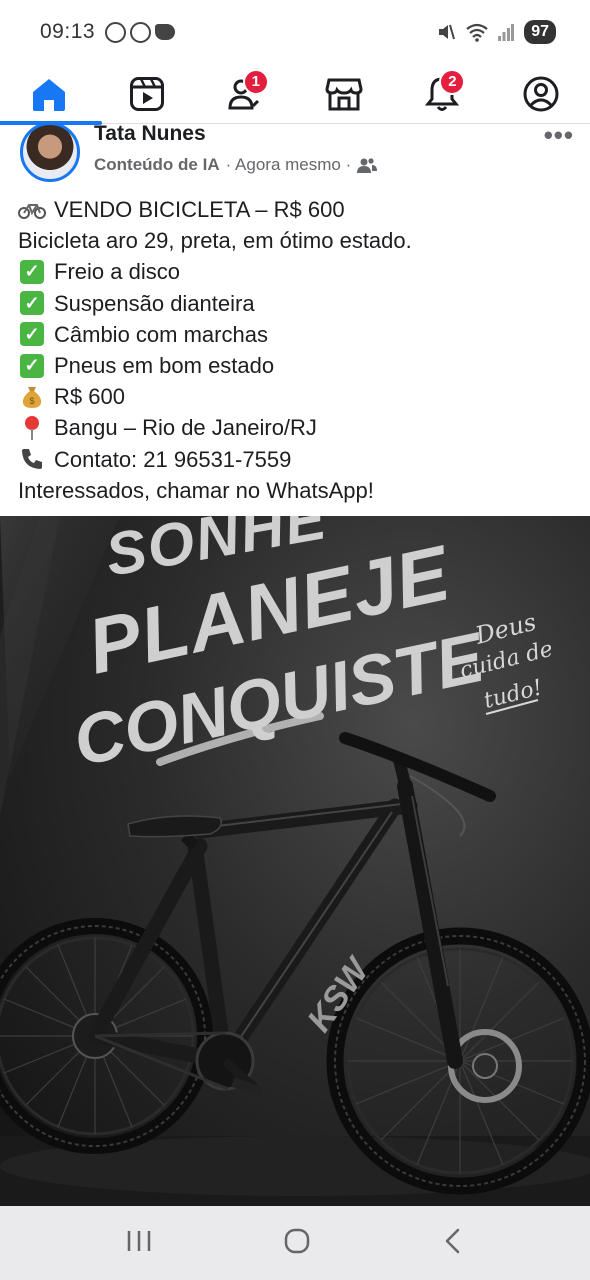  I want to click on post-line-text: Bangu – Rio de Janeiro/RJ, so click(185, 428).